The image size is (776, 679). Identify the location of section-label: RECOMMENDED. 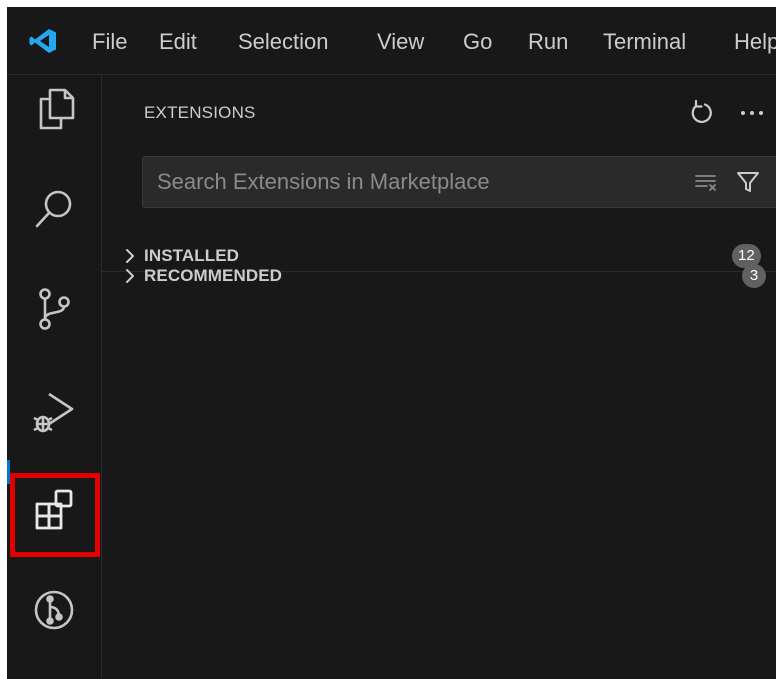
(213, 275).